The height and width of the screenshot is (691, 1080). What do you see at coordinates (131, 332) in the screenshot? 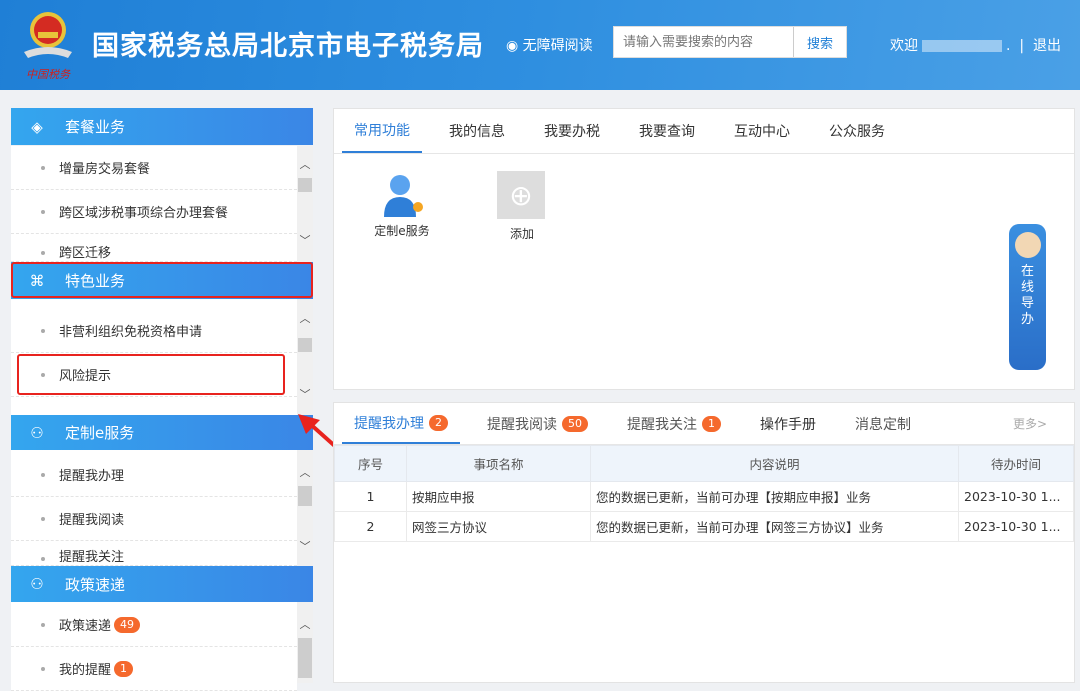
I see `item-label: 非营利组织免税资格申请` at bounding box center [131, 332].